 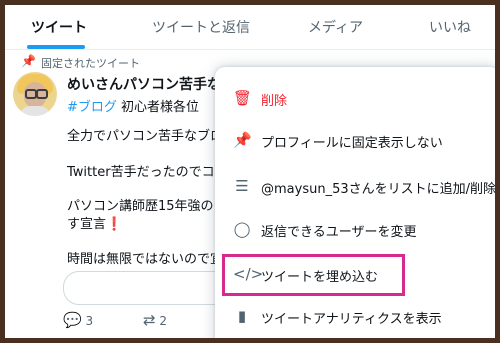 I want to click on tab-likes: いいね, so click(x=450, y=27).